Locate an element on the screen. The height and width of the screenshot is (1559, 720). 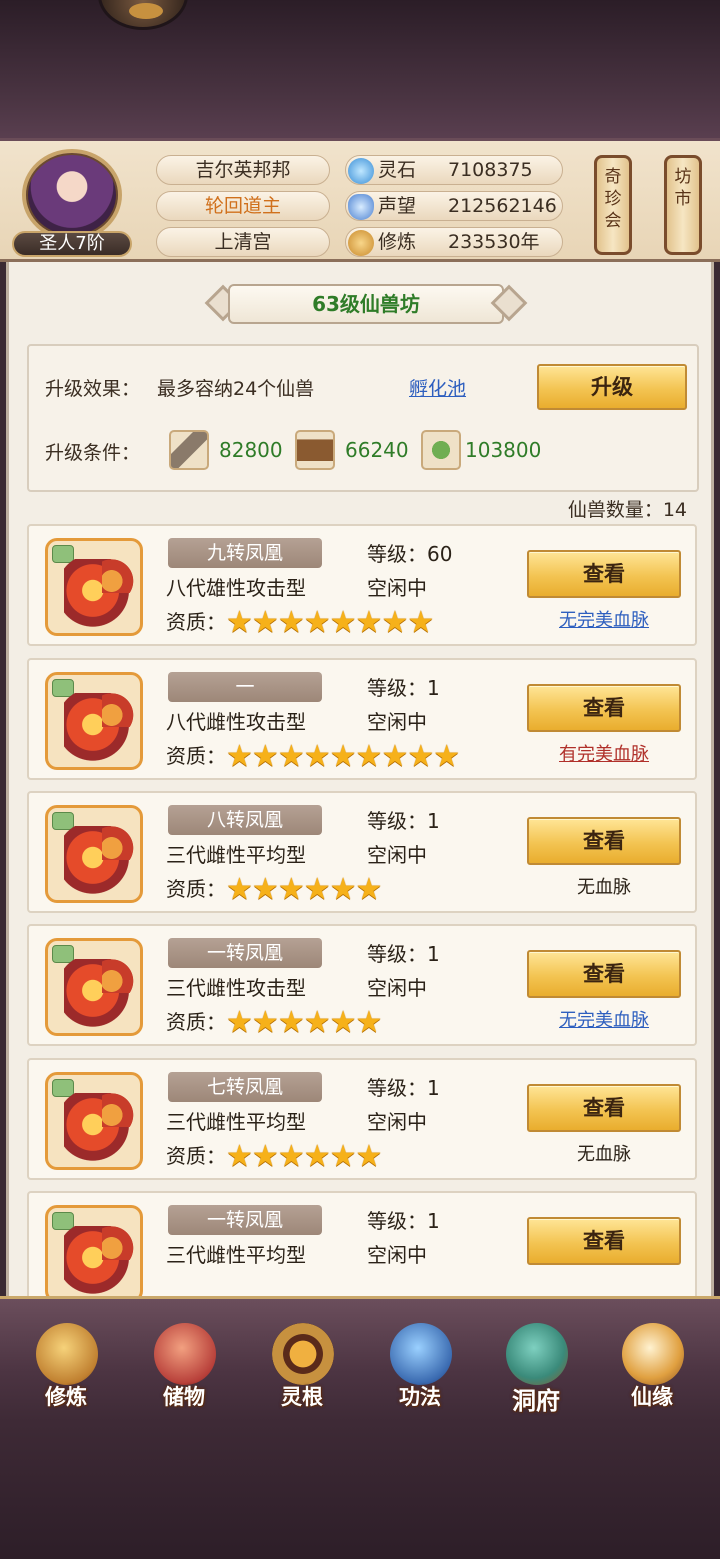
player-title: 轮回道主 is located at coordinates (243, 206).